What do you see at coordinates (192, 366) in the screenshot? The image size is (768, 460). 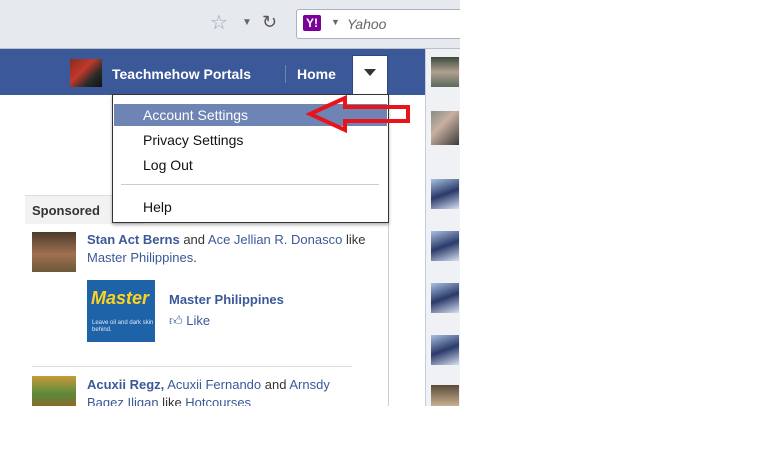 I see `ad-divider` at bounding box center [192, 366].